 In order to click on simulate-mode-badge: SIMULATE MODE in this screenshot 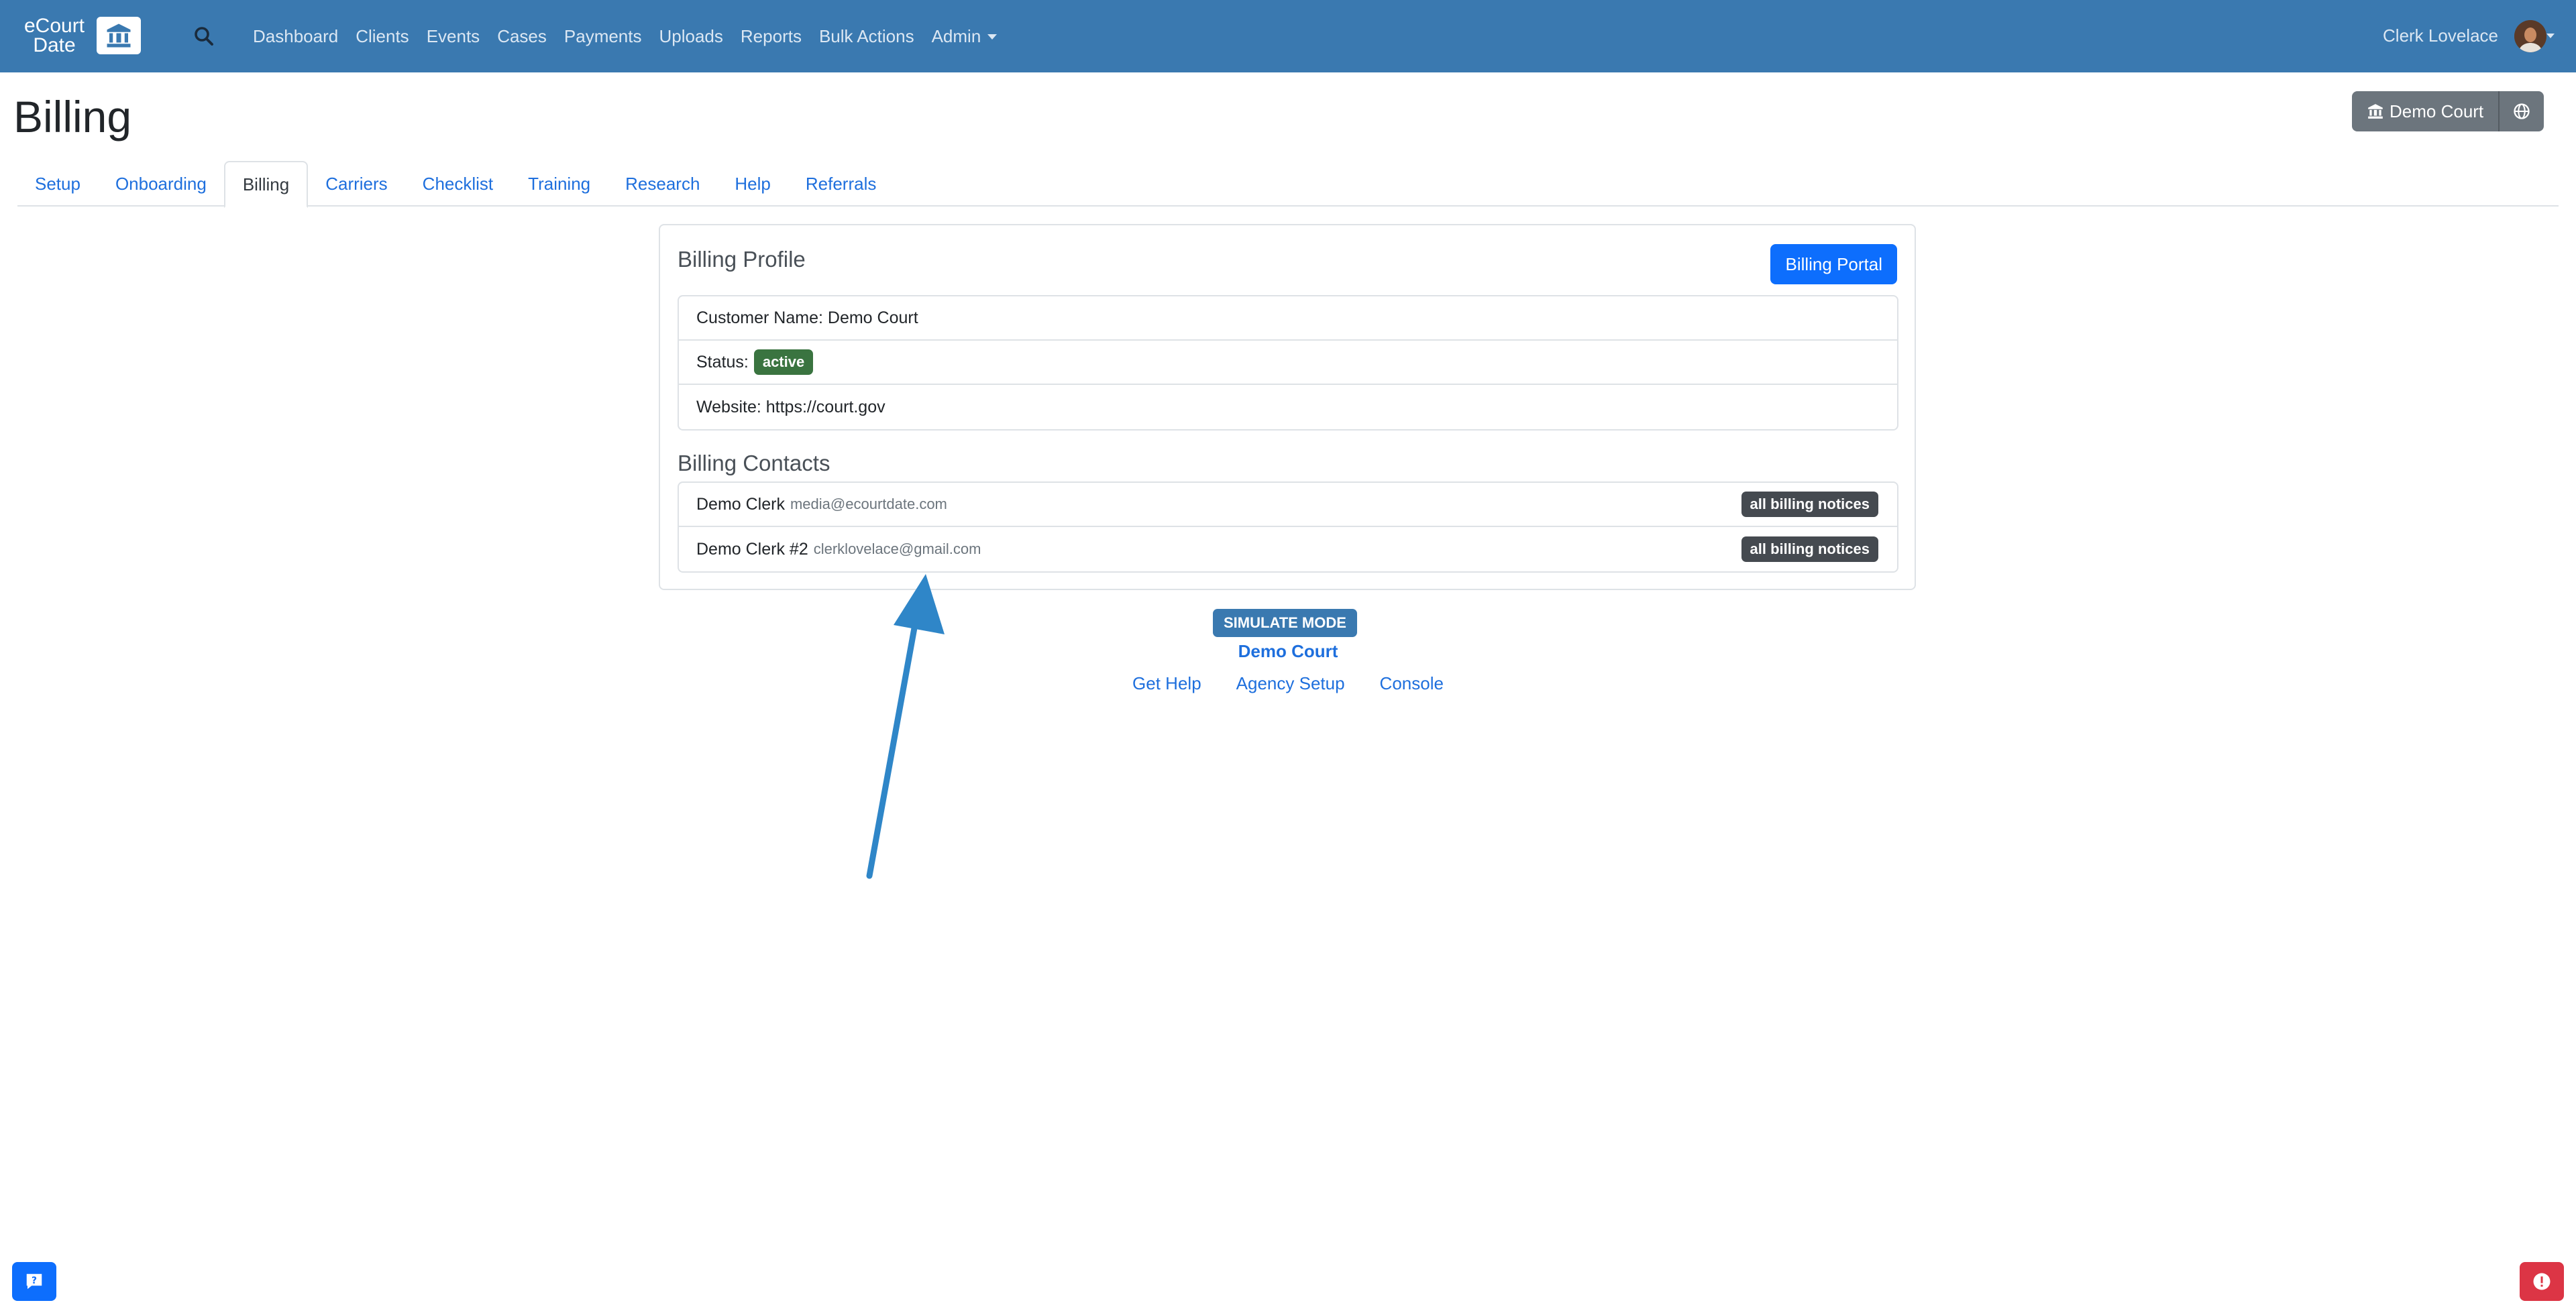, I will do `click(1285, 623)`.